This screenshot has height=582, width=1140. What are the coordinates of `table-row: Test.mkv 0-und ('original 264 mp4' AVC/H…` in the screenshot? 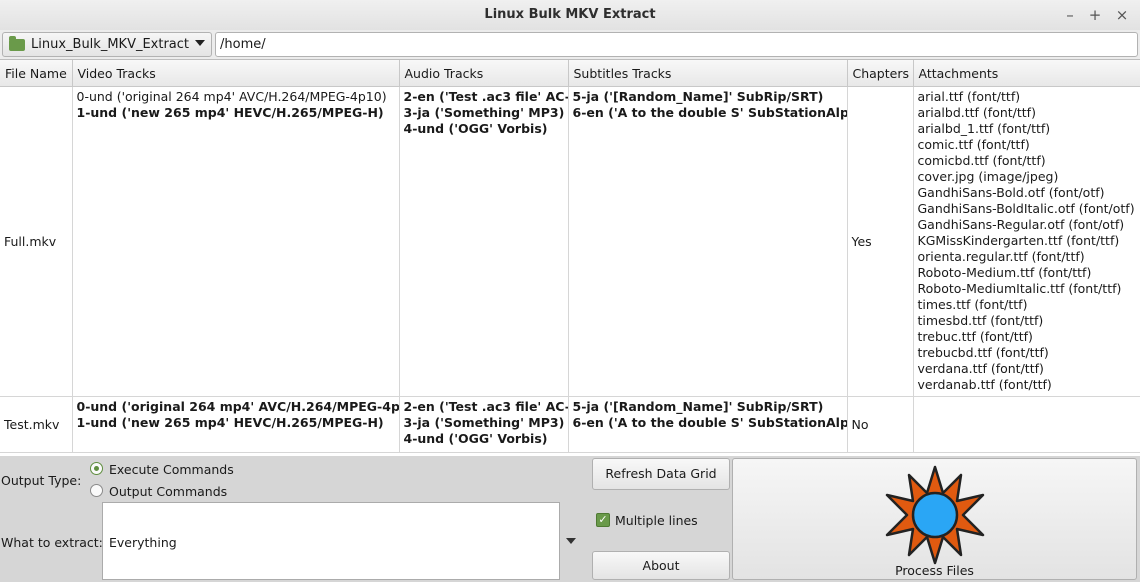 It's located at (570, 424).